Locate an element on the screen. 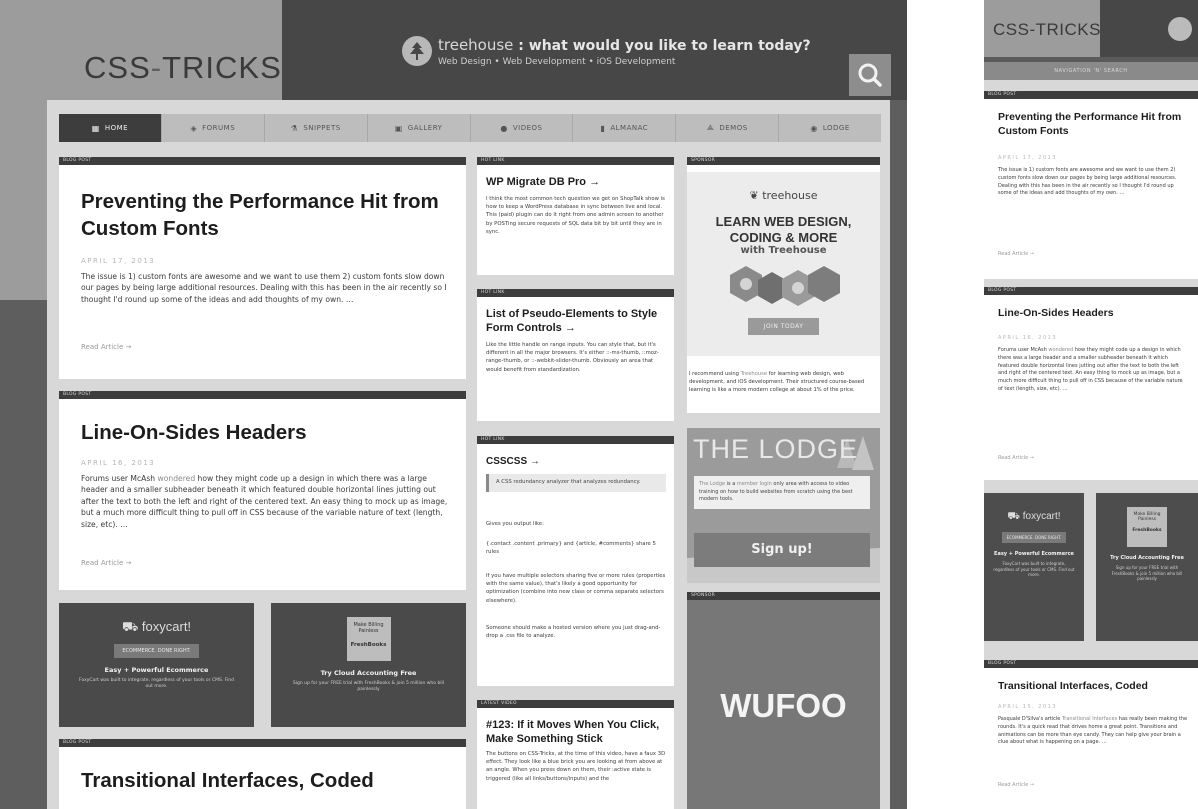 The image size is (1198, 809). hotlink-title: CSSCSS → is located at coordinates (513, 461).